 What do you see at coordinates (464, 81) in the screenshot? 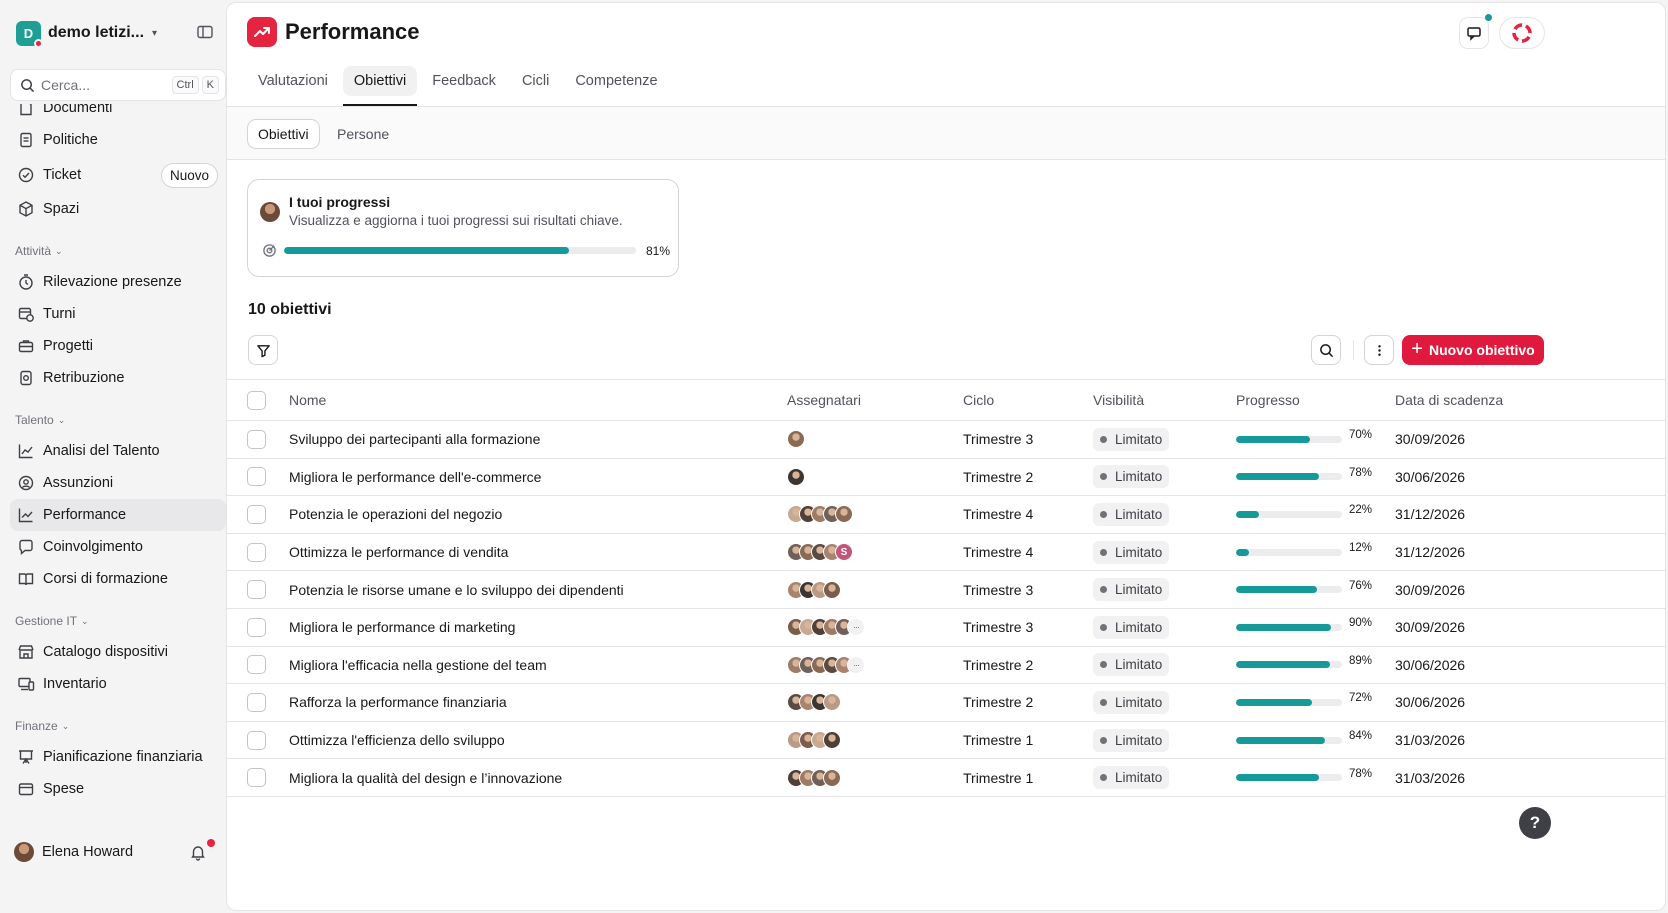
I see `tab-feedback: Feedback` at bounding box center [464, 81].